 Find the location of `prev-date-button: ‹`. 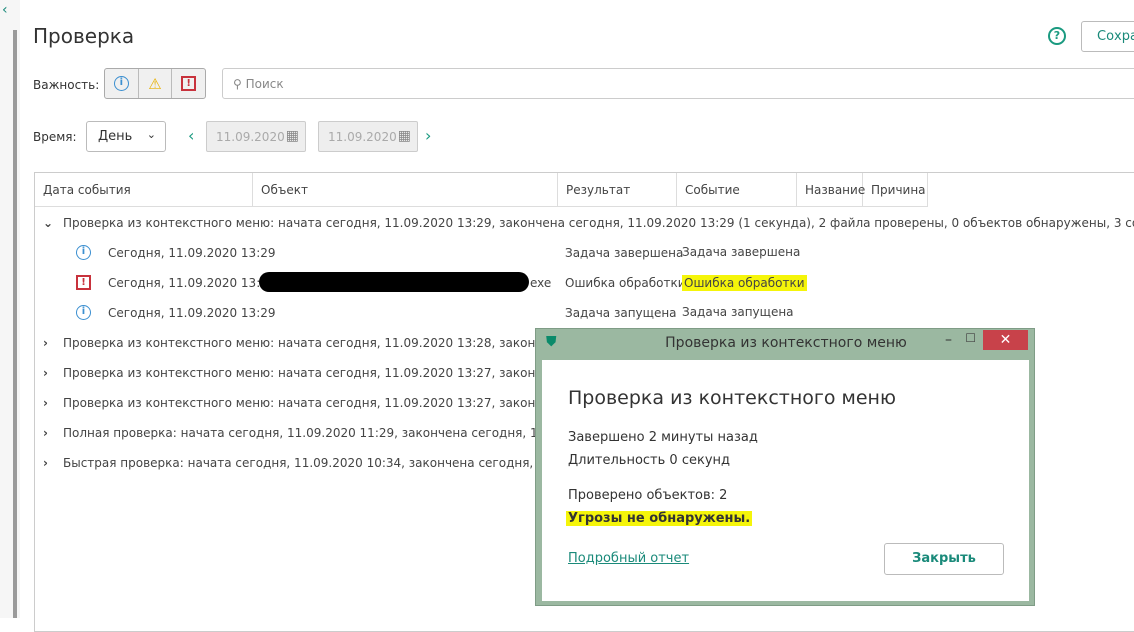

prev-date-button: ‹ is located at coordinates (191, 135).